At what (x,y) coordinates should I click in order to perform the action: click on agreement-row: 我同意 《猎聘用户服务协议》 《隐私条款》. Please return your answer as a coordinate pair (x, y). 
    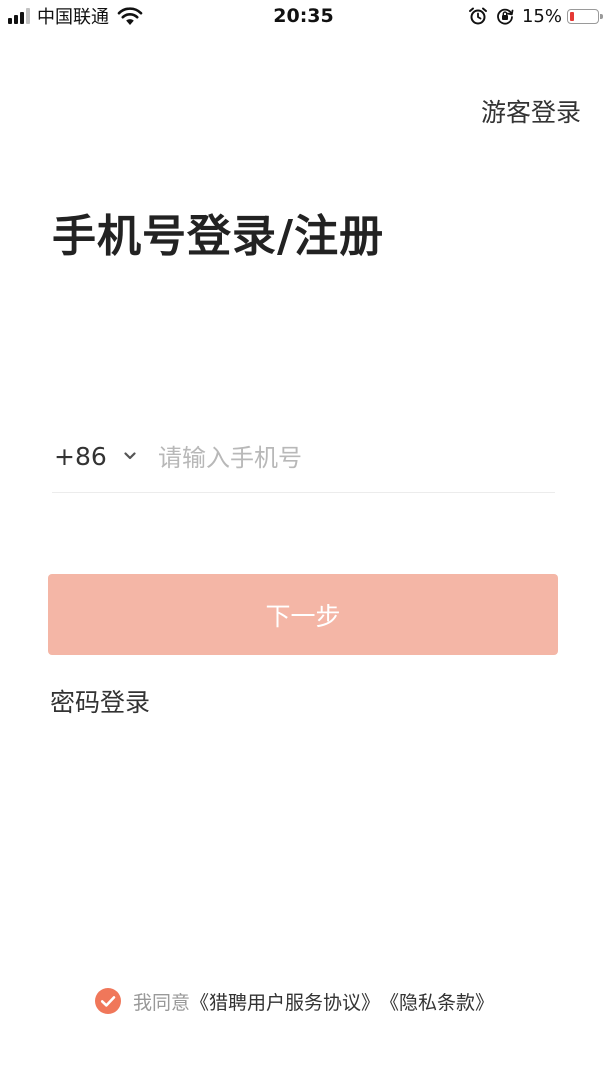
    Looking at the image, I should click on (294, 1001).